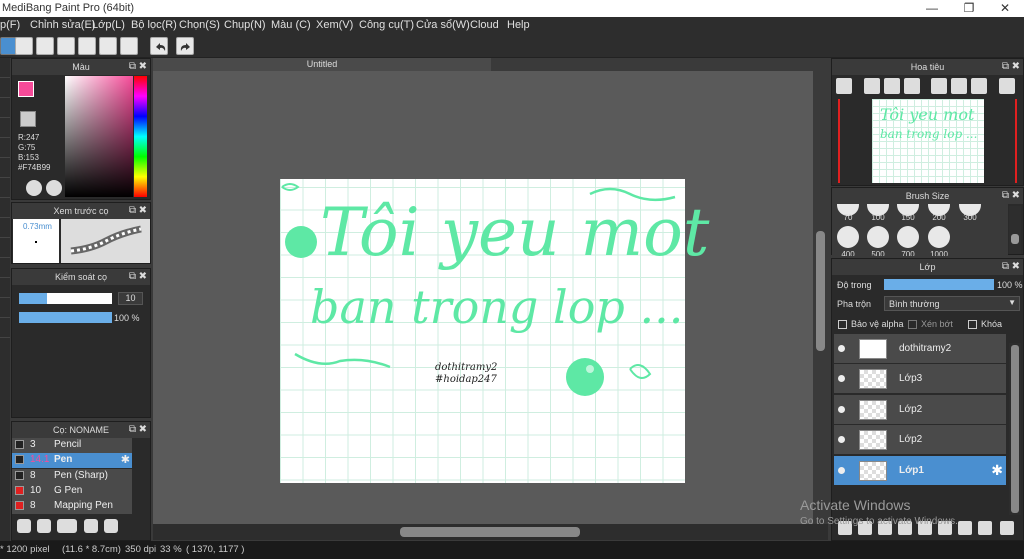  I want to click on menu-file: p(F), so click(10, 25).